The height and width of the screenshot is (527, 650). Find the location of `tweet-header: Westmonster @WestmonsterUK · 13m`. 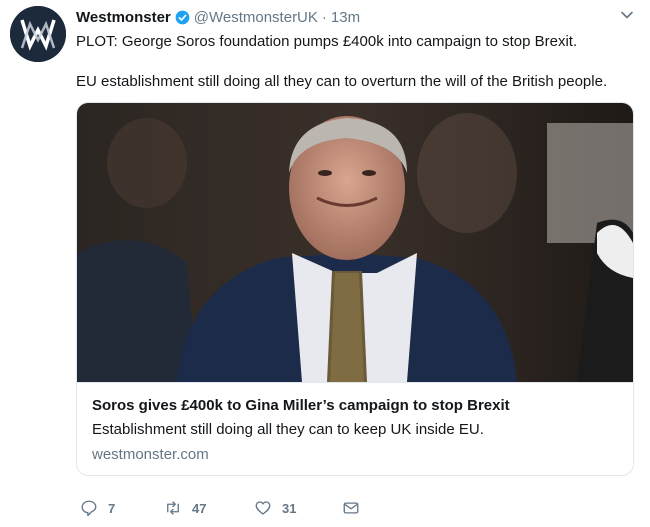

tweet-header: Westmonster @WestmonsterUK · 13m is located at coordinates (218, 17).